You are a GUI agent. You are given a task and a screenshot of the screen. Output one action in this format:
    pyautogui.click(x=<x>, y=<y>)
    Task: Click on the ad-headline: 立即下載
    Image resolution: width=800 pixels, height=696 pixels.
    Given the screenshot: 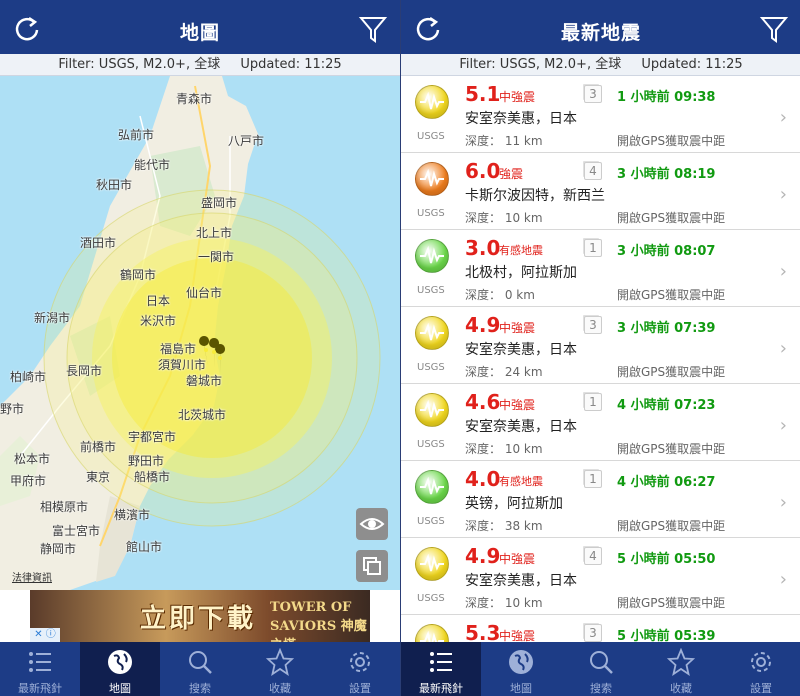 What is the action you would take?
    pyautogui.click(x=198, y=619)
    